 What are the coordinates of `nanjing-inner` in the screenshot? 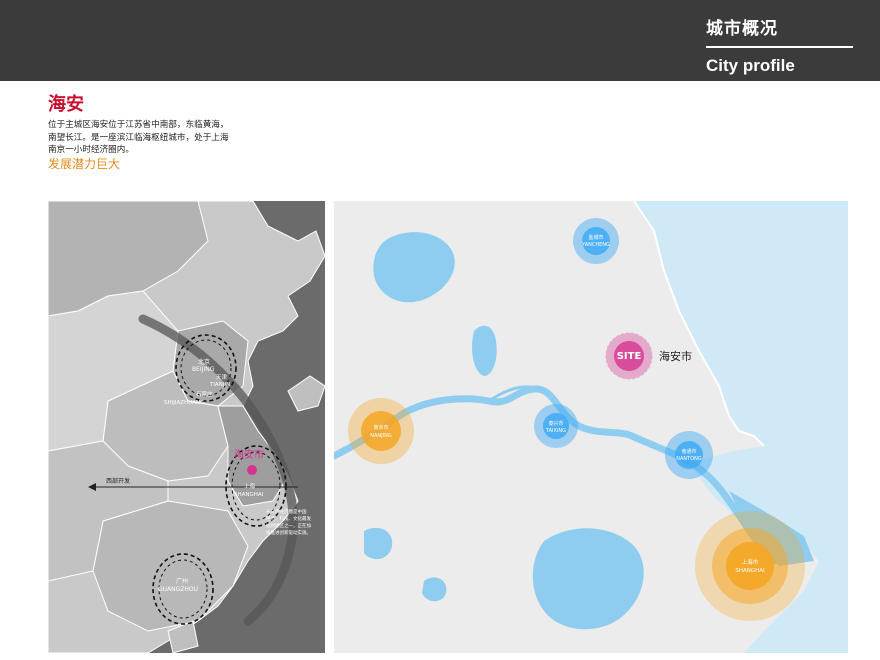 It's located at (381, 431).